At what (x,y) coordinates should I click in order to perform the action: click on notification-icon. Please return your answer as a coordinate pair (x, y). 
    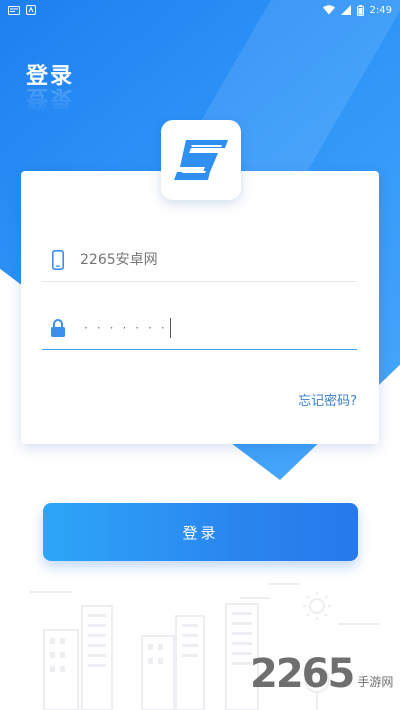
    Looking at the image, I should click on (14, 10).